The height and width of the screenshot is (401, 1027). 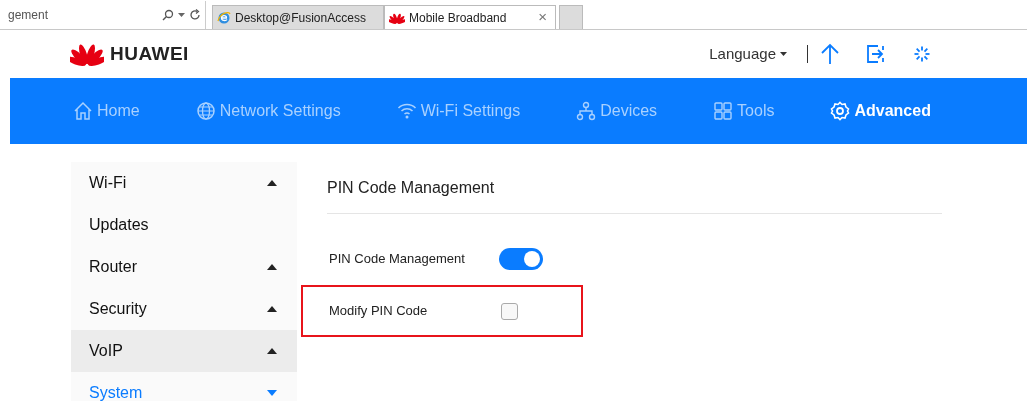 I want to click on toggle-switch, so click(x=521, y=259).